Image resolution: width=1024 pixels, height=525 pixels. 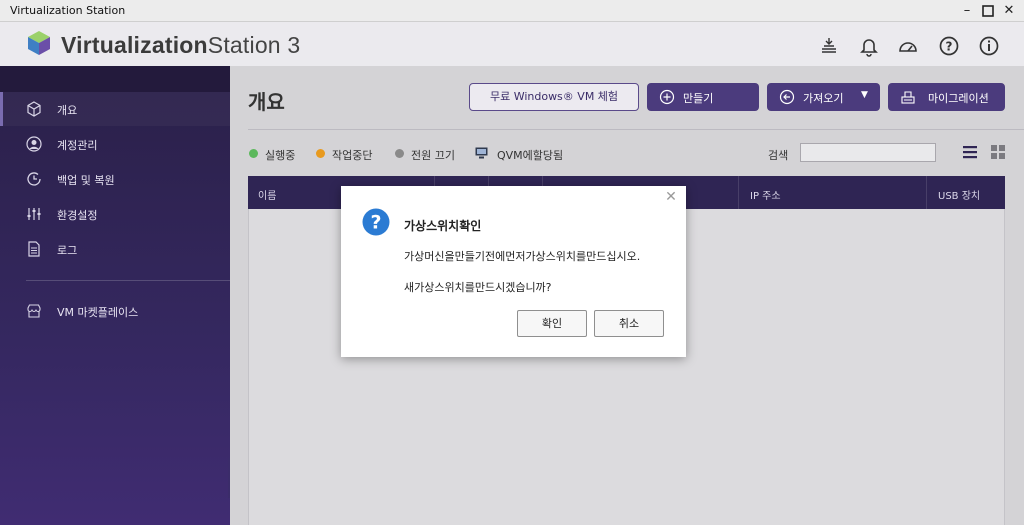 What do you see at coordinates (829, 46) in the screenshot?
I see `task-stack-icon` at bounding box center [829, 46].